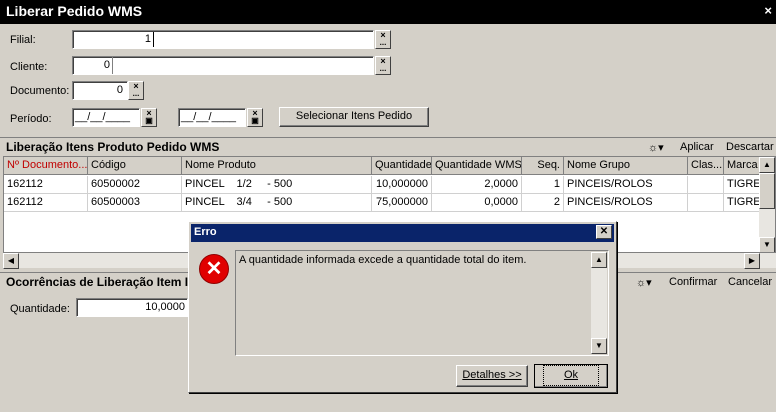 This screenshot has width=776, height=412. Describe the element at coordinates (112, 65) in the screenshot. I see `field-divider` at that location.